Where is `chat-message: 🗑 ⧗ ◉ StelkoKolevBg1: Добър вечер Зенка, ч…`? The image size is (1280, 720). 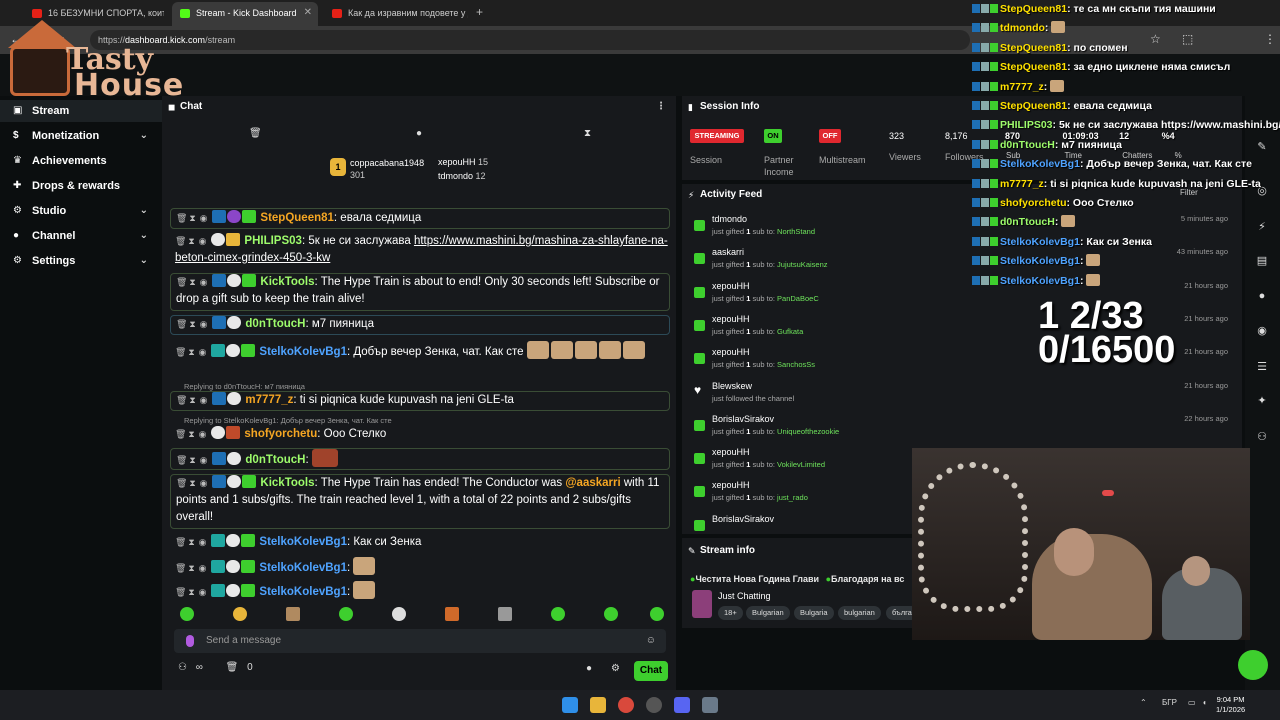
chat-message: 🗑 ⧗ ◉ StelkoKolevBg1: Добър вечер Зенка, ч… is located at coordinates (420, 360).